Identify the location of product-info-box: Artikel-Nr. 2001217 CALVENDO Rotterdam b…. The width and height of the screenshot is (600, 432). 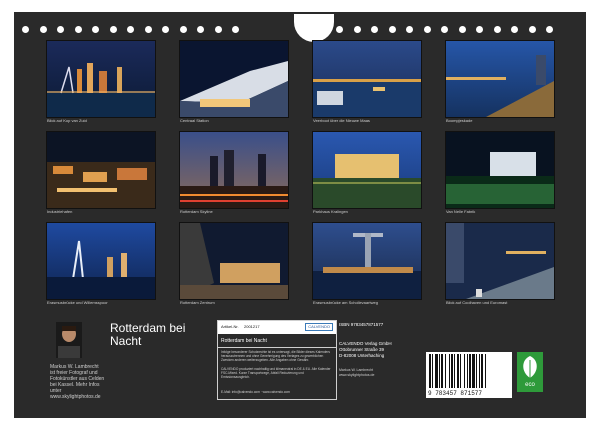
(277, 360).